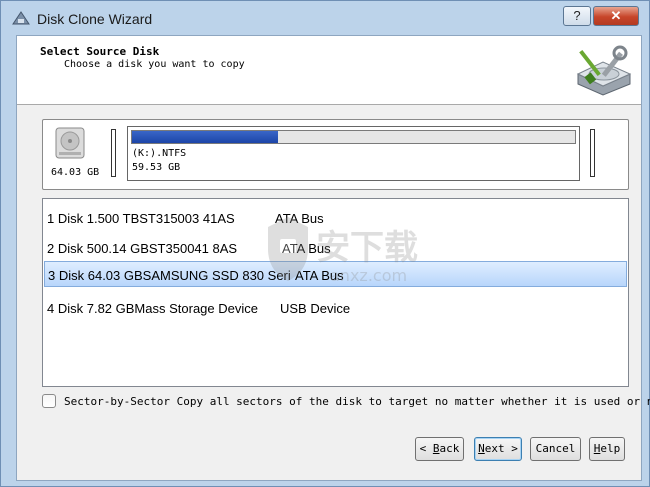  What do you see at coordinates (335, 218) in the screenshot?
I see `disk-row: 1 Disk 1.500 TBST315003 41AS ATA Bus` at bounding box center [335, 218].